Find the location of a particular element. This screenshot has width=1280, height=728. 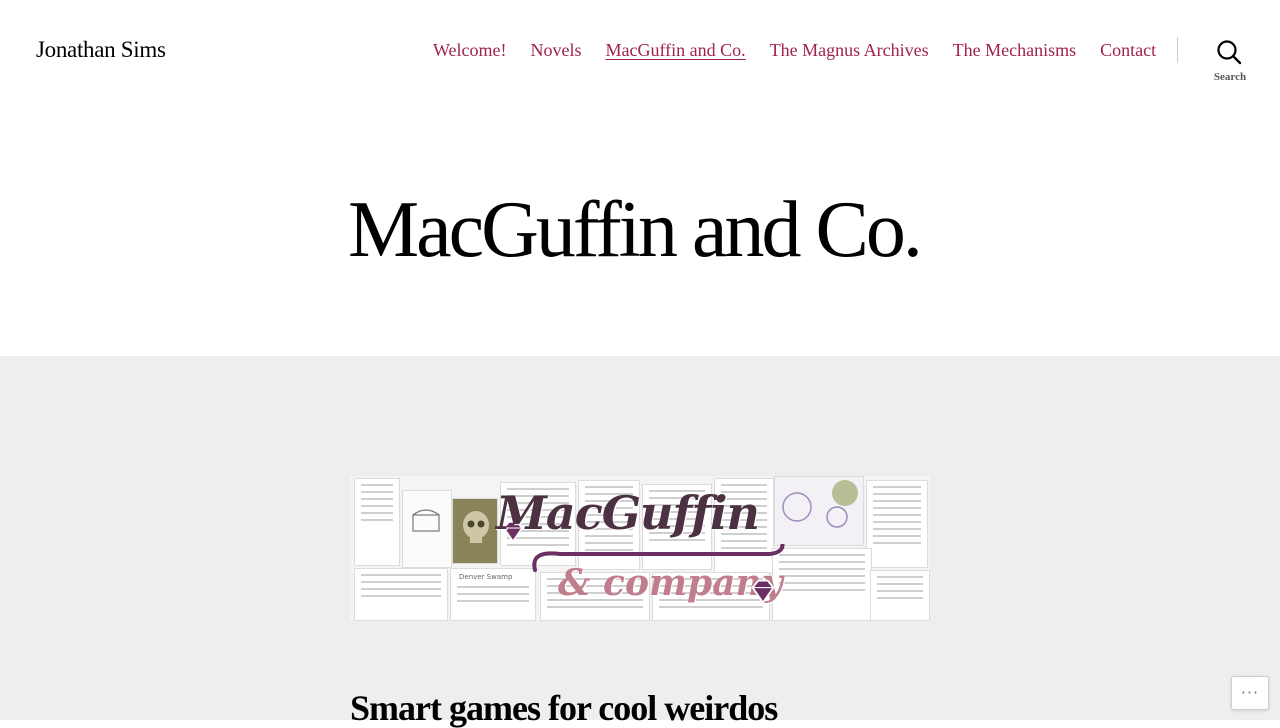

search-button is located at coordinates (1229, 52).